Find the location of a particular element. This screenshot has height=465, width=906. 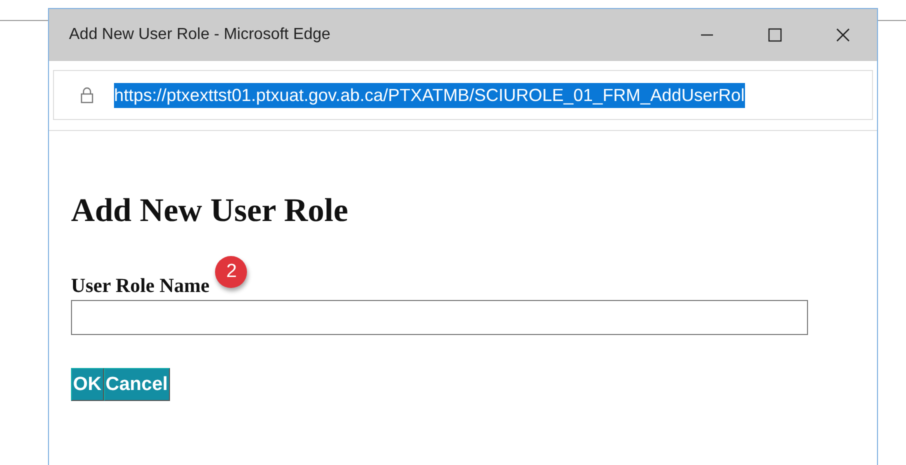

close-icon is located at coordinates (843, 35).